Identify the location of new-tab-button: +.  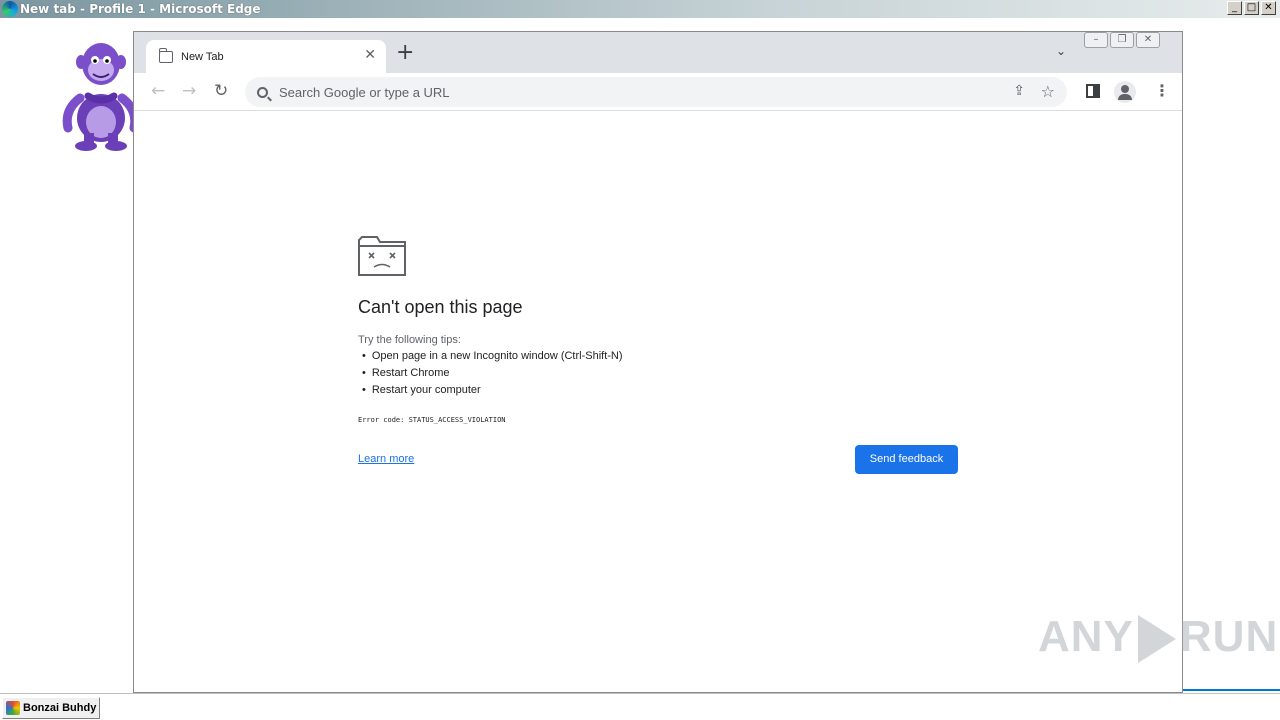
(405, 53).